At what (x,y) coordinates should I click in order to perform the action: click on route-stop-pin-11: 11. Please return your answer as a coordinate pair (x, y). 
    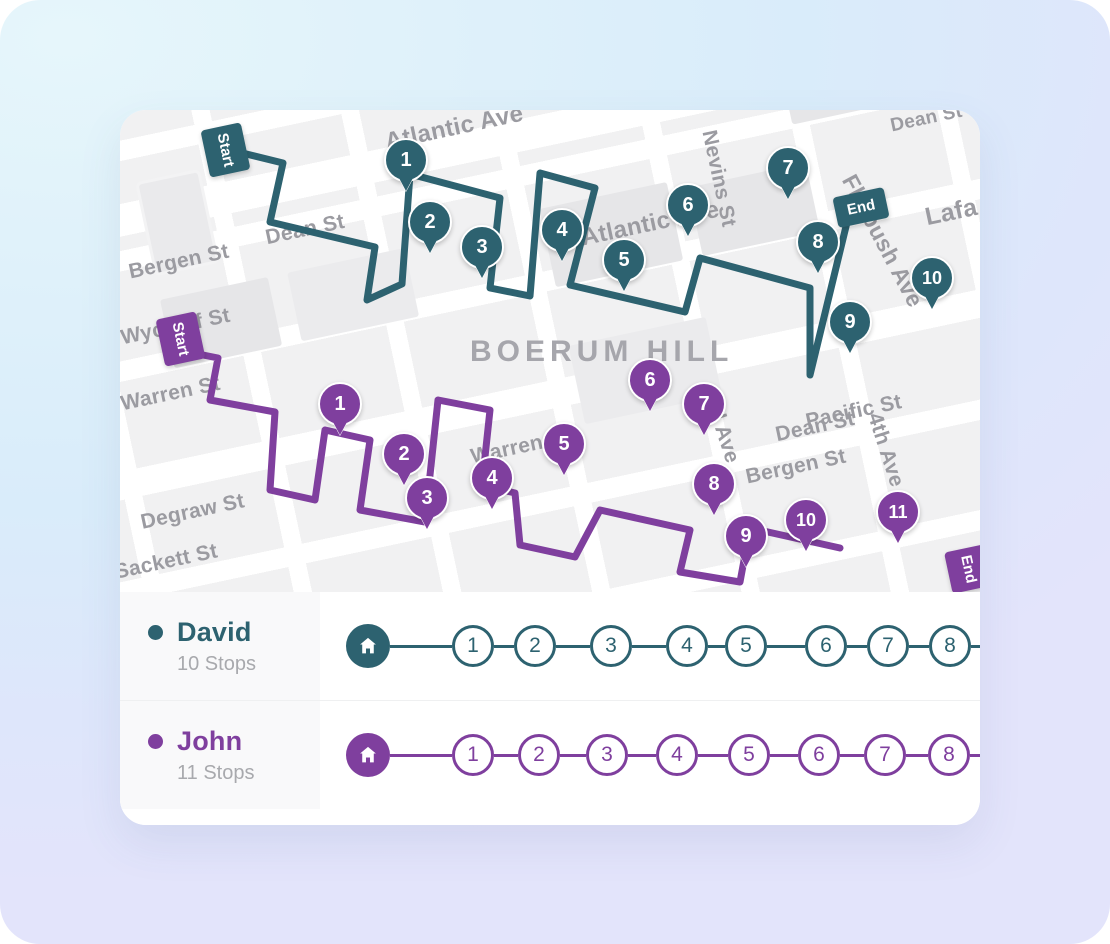
    Looking at the image, I should click on (898, 512).